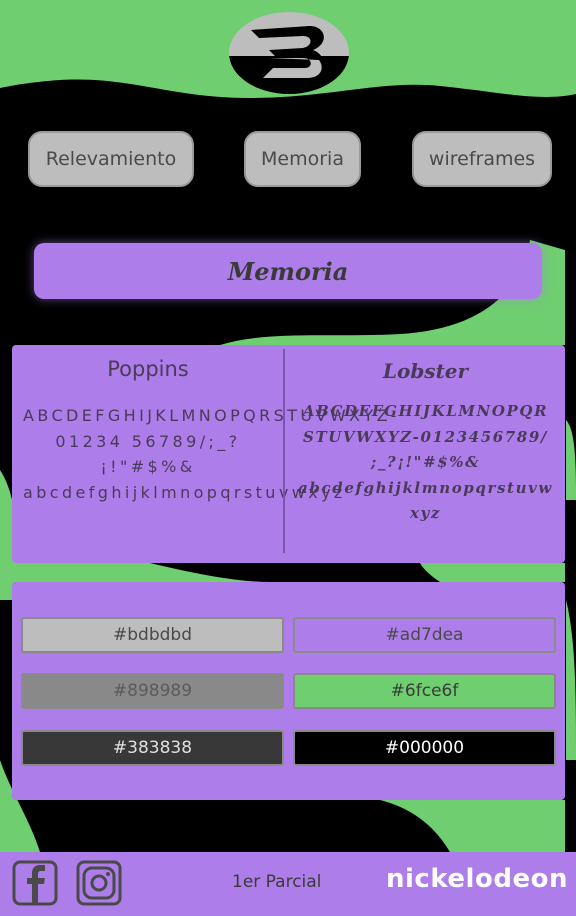 This screenshot has width=576, height=916. Describe the element at coordinates (284, 451) in the screenshot. I see `font-column-divider` at that location.